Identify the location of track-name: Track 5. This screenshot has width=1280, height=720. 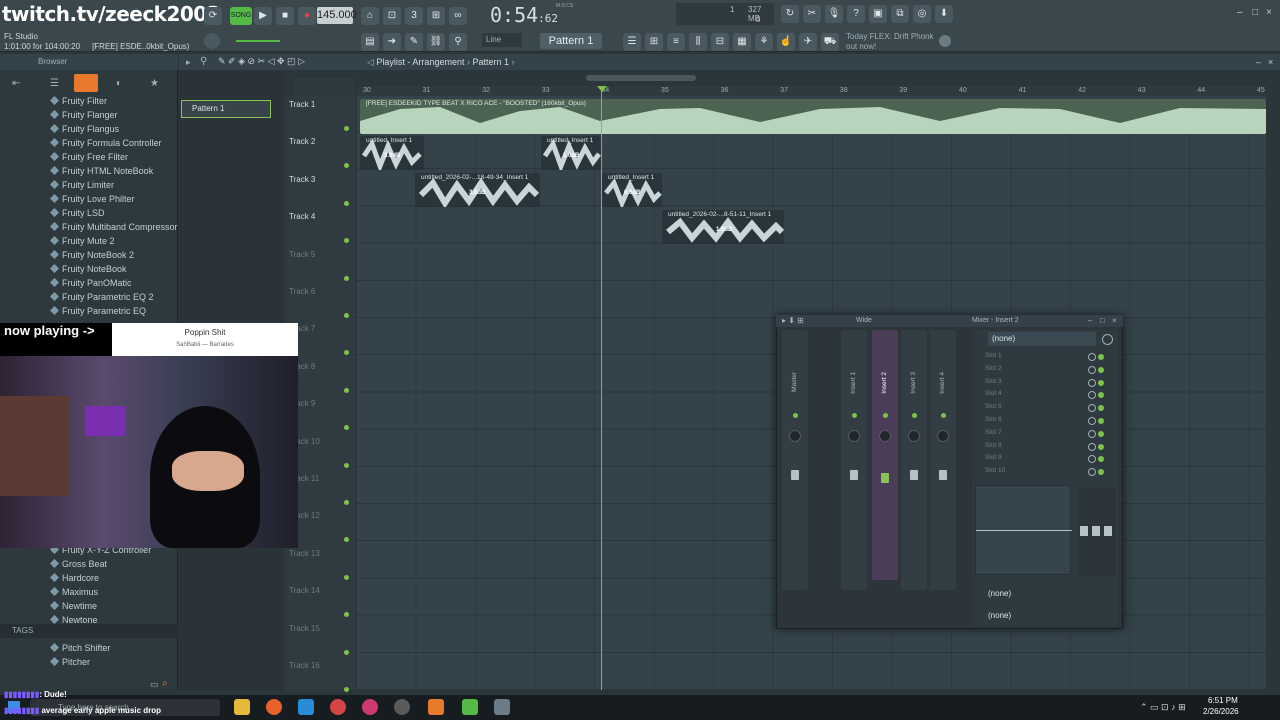
(302, 254).